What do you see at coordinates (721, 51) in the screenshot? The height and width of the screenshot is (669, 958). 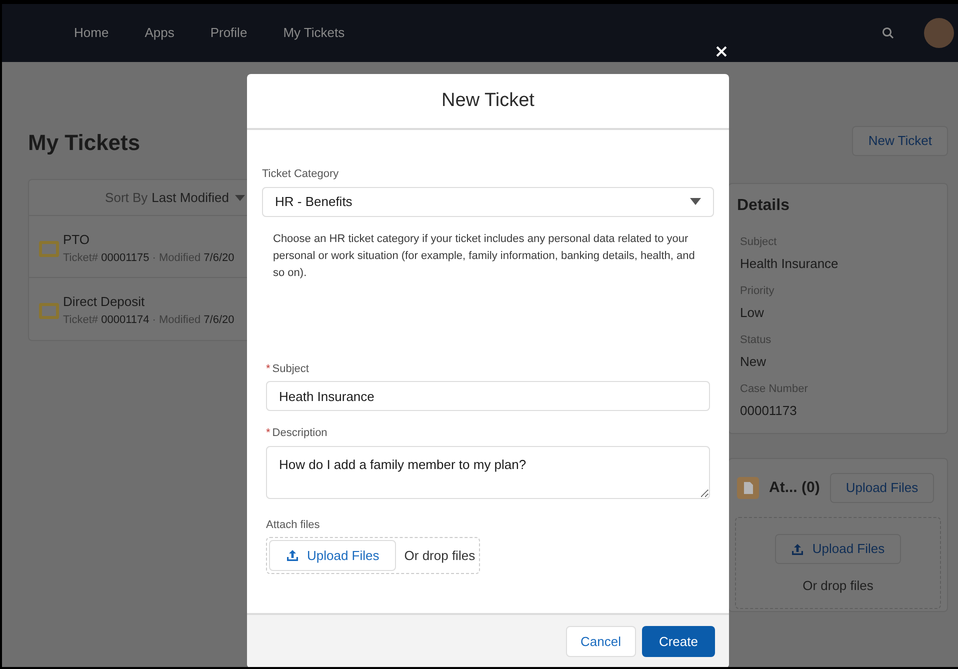 I see `close-icon` at bounding box center [721, 51].